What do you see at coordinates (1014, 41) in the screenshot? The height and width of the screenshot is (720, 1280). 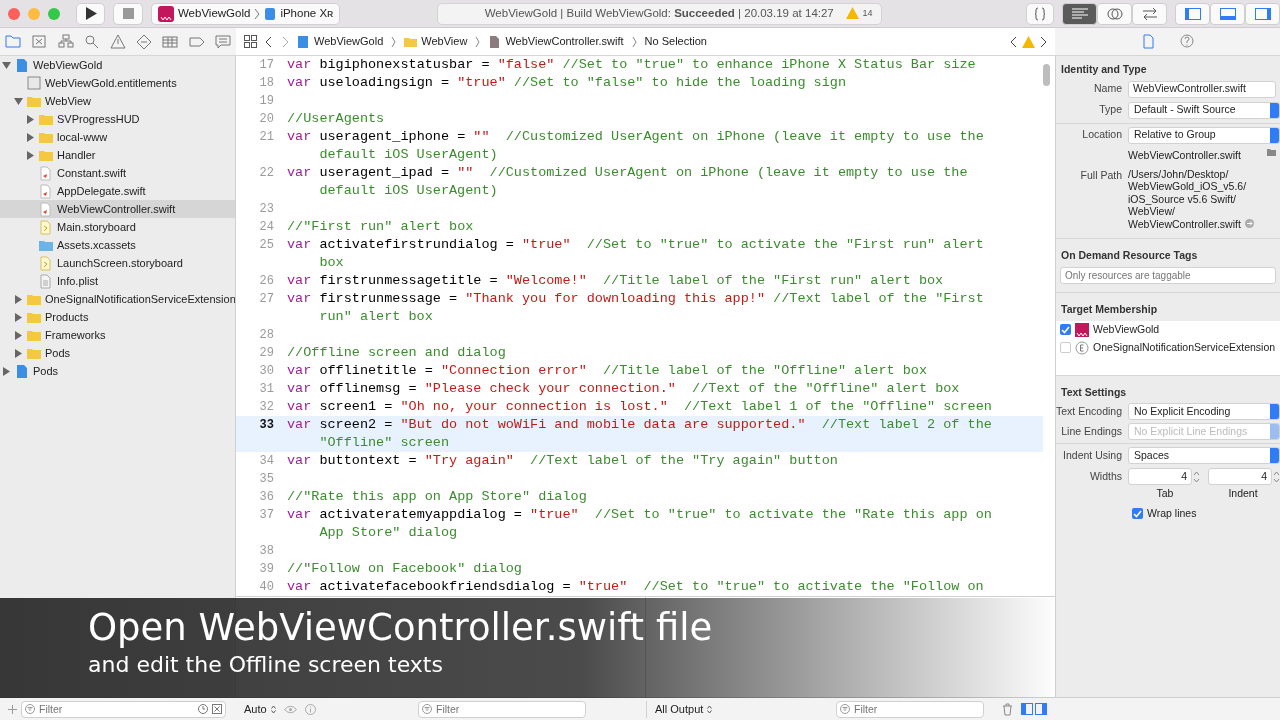 I see `previous-issue-icon` at bounding box center [1014, 41].